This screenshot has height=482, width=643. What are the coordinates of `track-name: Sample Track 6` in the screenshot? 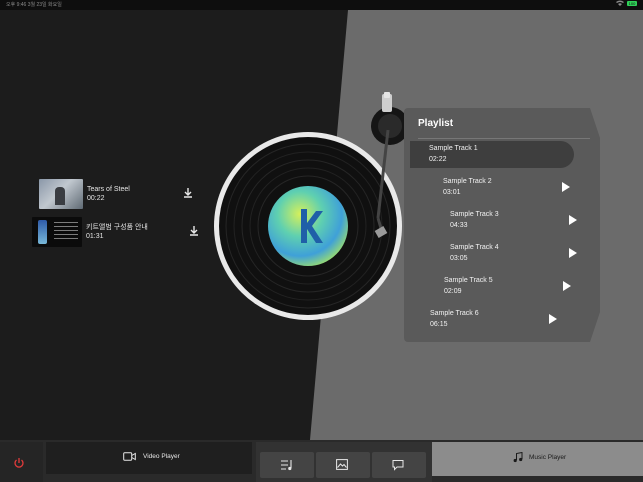 It's located at (454, 313).